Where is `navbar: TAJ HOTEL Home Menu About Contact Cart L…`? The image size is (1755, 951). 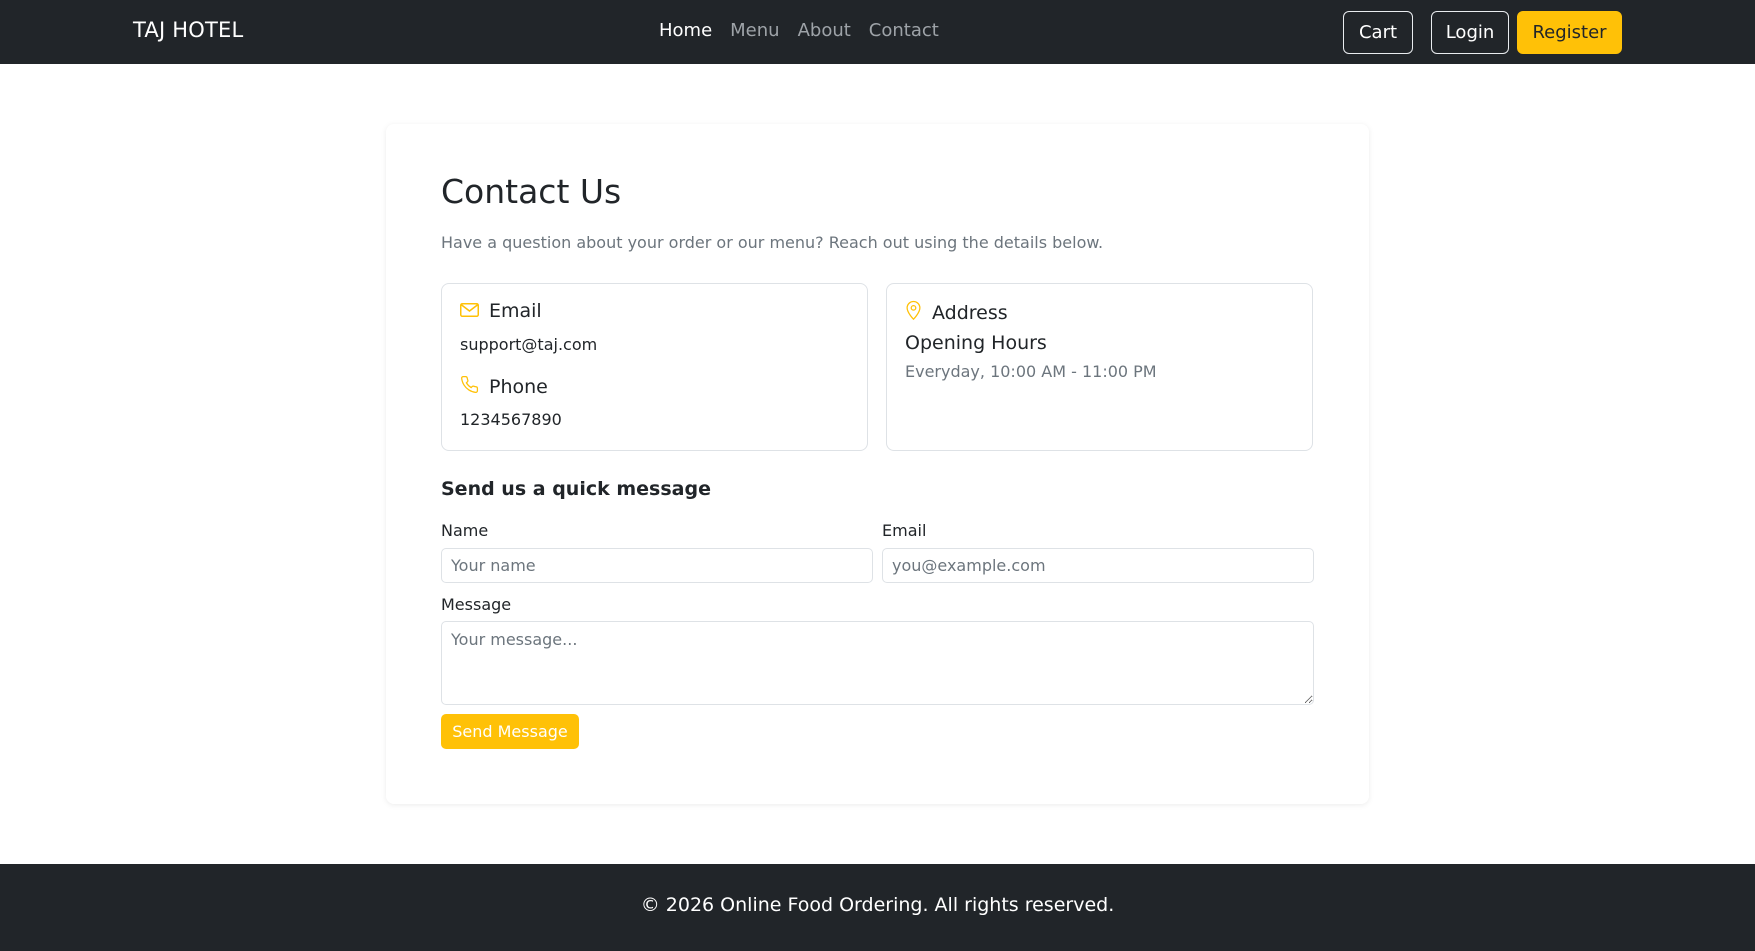
navbar: TAJ HOTEL Home Menu About Contact Cart L… is located at coordinates (877, 32).